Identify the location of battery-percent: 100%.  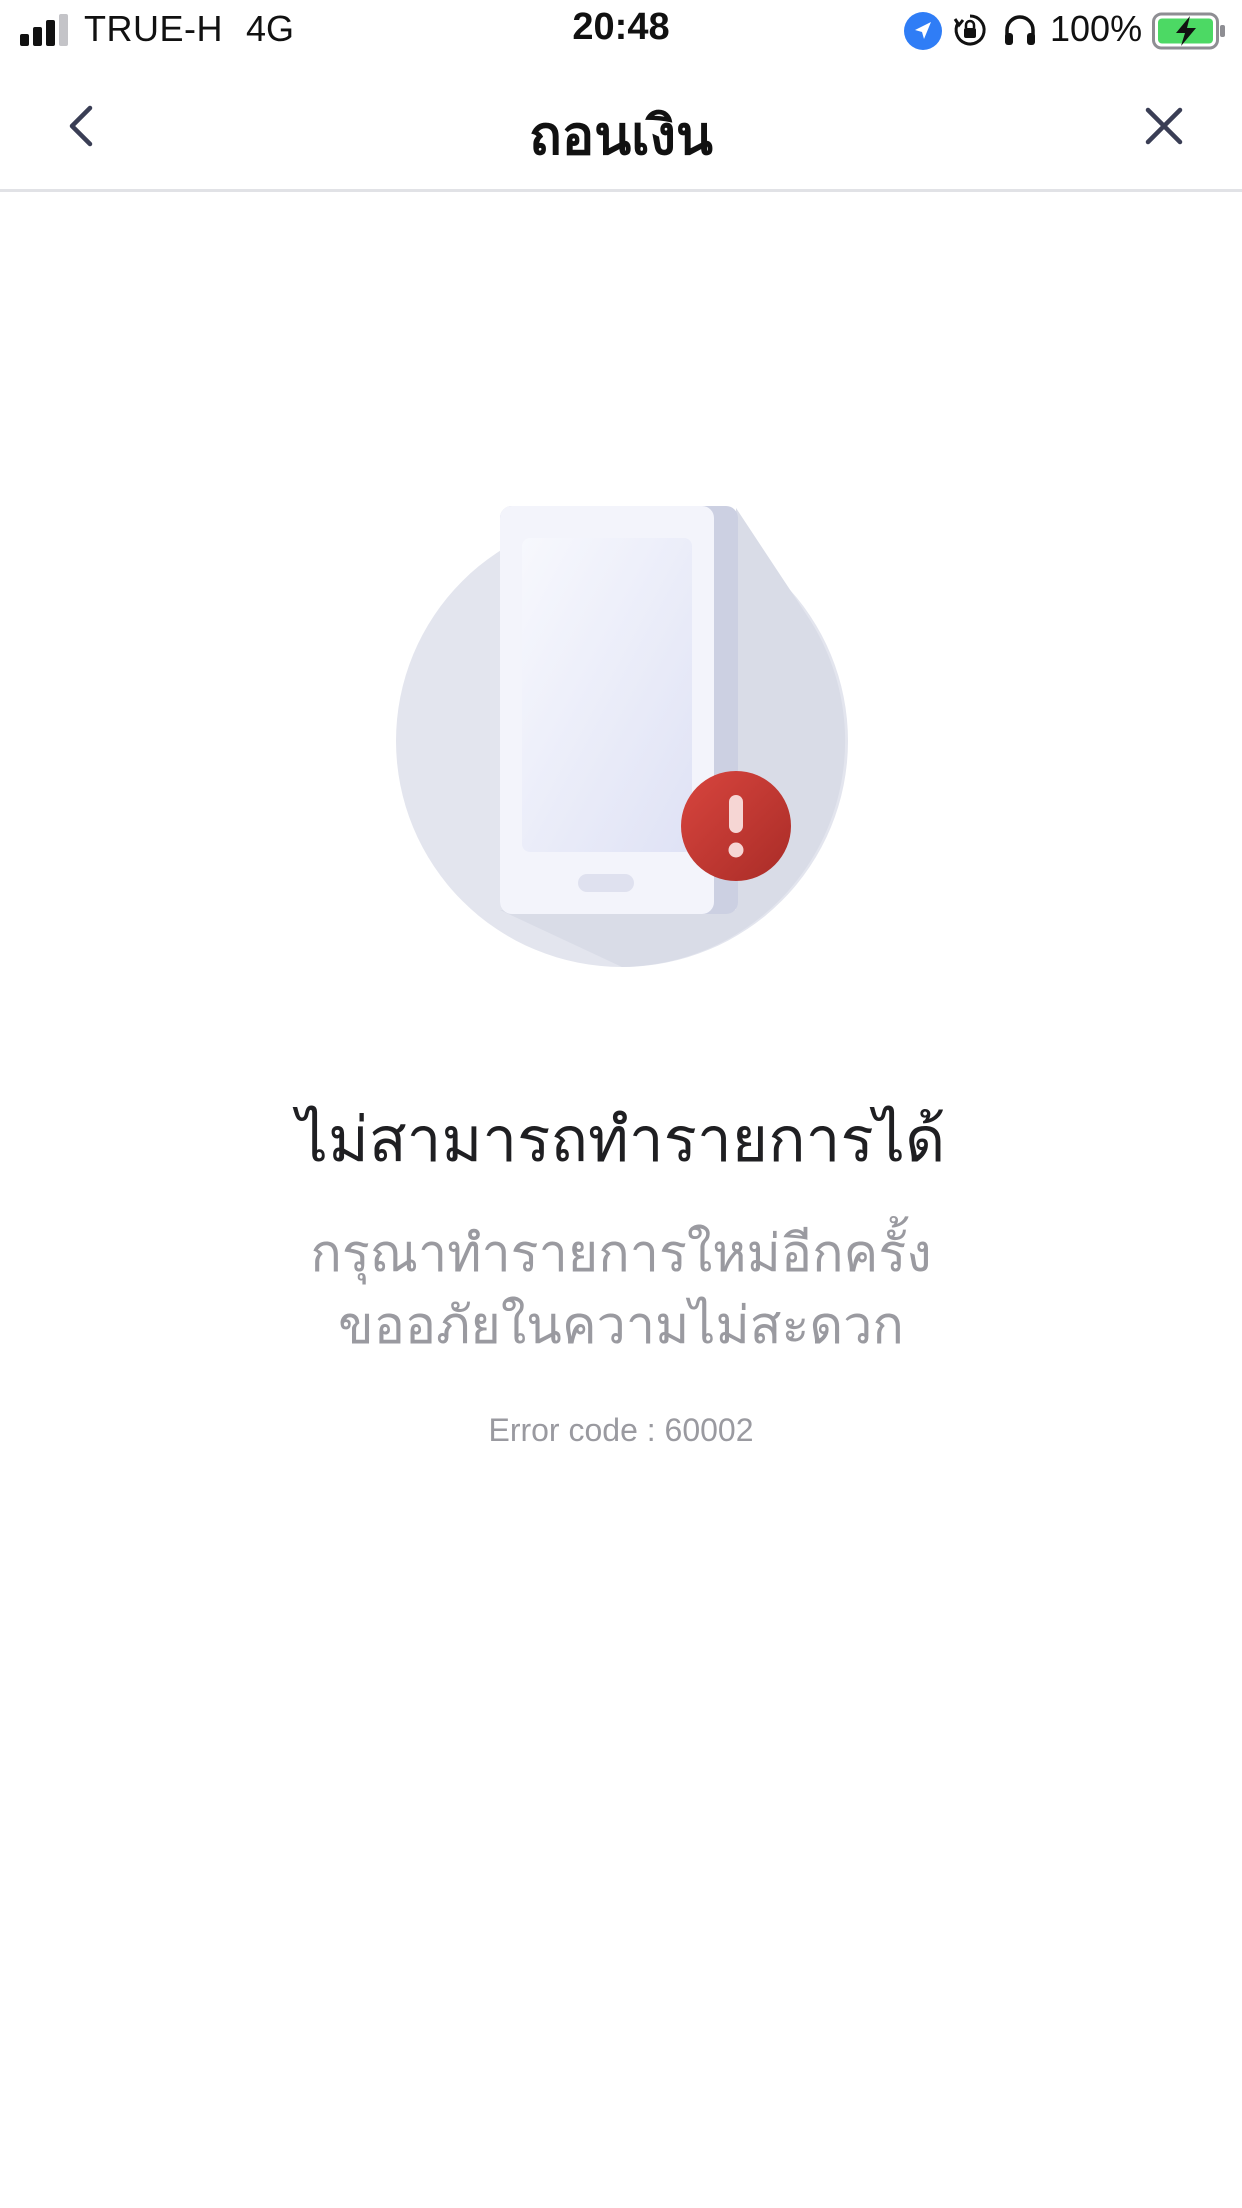
(1096, 28).